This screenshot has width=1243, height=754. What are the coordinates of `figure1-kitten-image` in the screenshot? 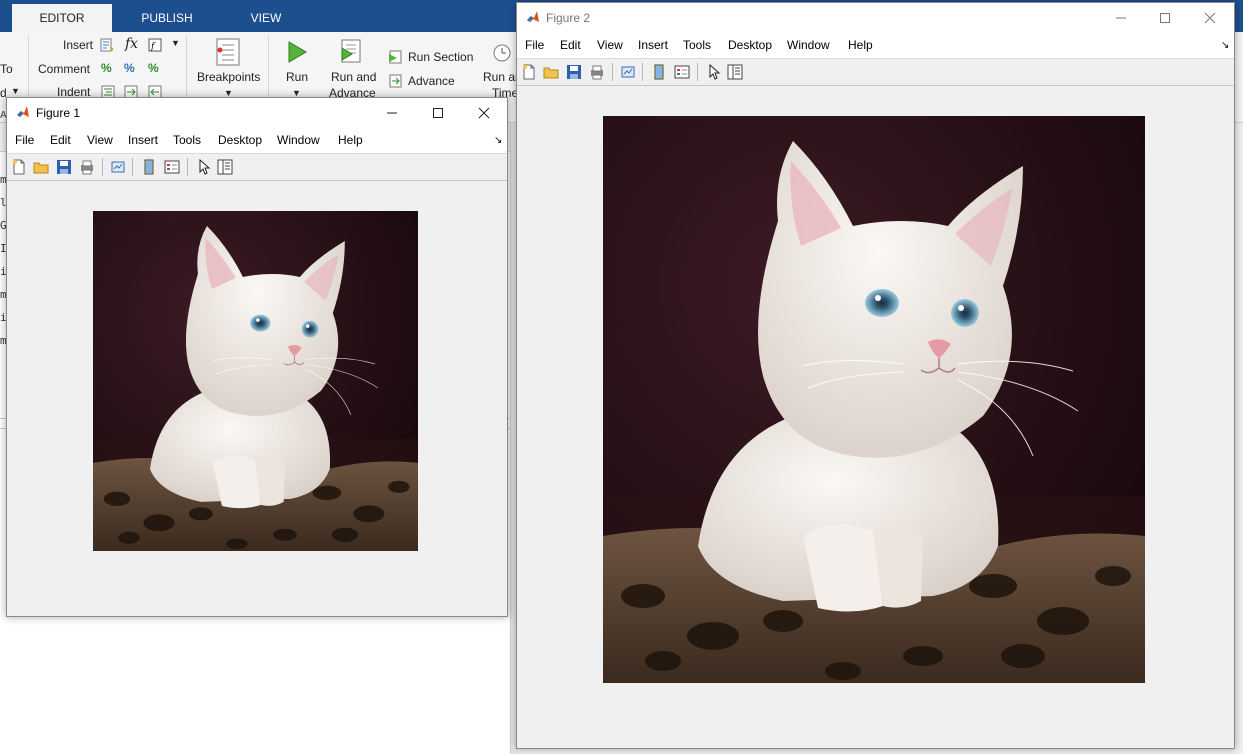 It's located at (255, 381).